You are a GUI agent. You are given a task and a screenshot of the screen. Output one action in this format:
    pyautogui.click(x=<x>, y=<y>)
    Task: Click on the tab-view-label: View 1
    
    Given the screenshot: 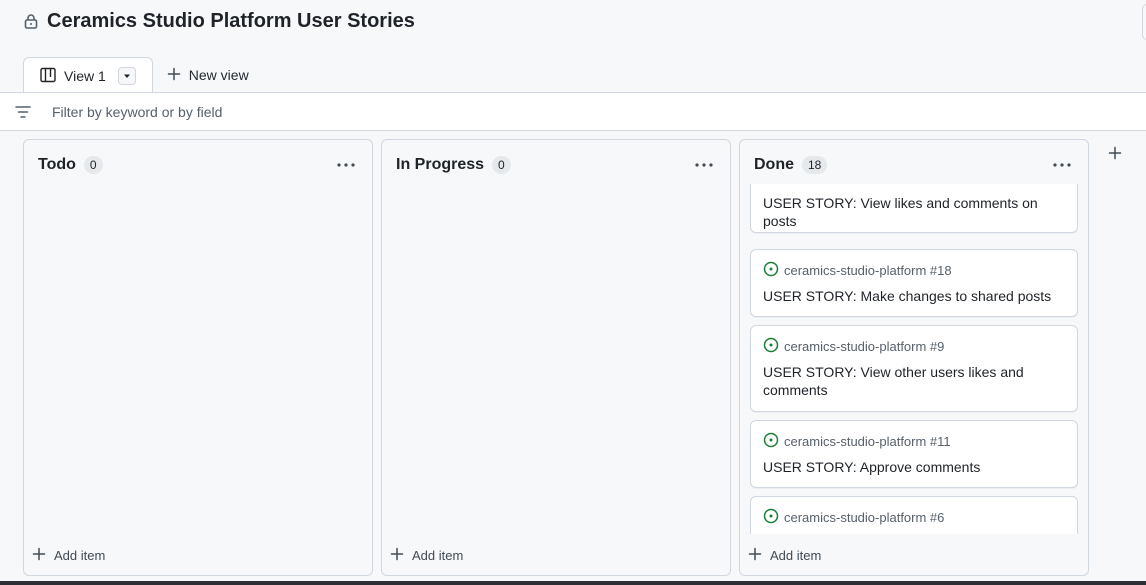 What is the action you would take?
    pyautogui.click(x=85, y=76)
    